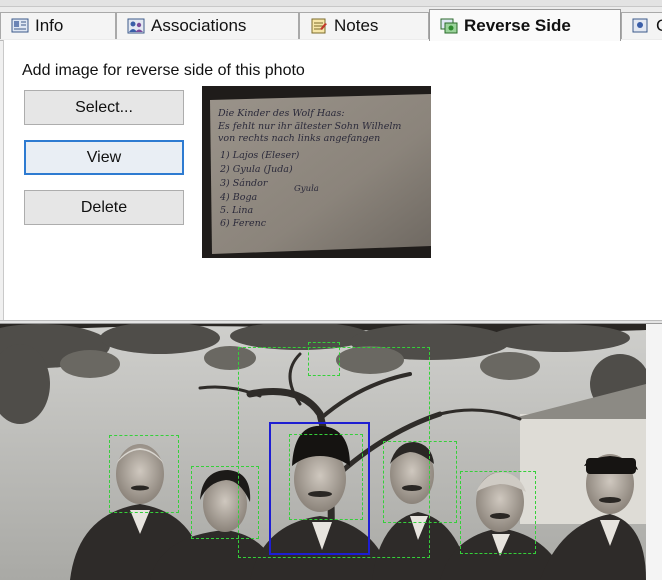  What do you see at coordinates (199, 25) in the screenshot?
I see `tab-associations-label: Associations` at bounding box center [199, 25].